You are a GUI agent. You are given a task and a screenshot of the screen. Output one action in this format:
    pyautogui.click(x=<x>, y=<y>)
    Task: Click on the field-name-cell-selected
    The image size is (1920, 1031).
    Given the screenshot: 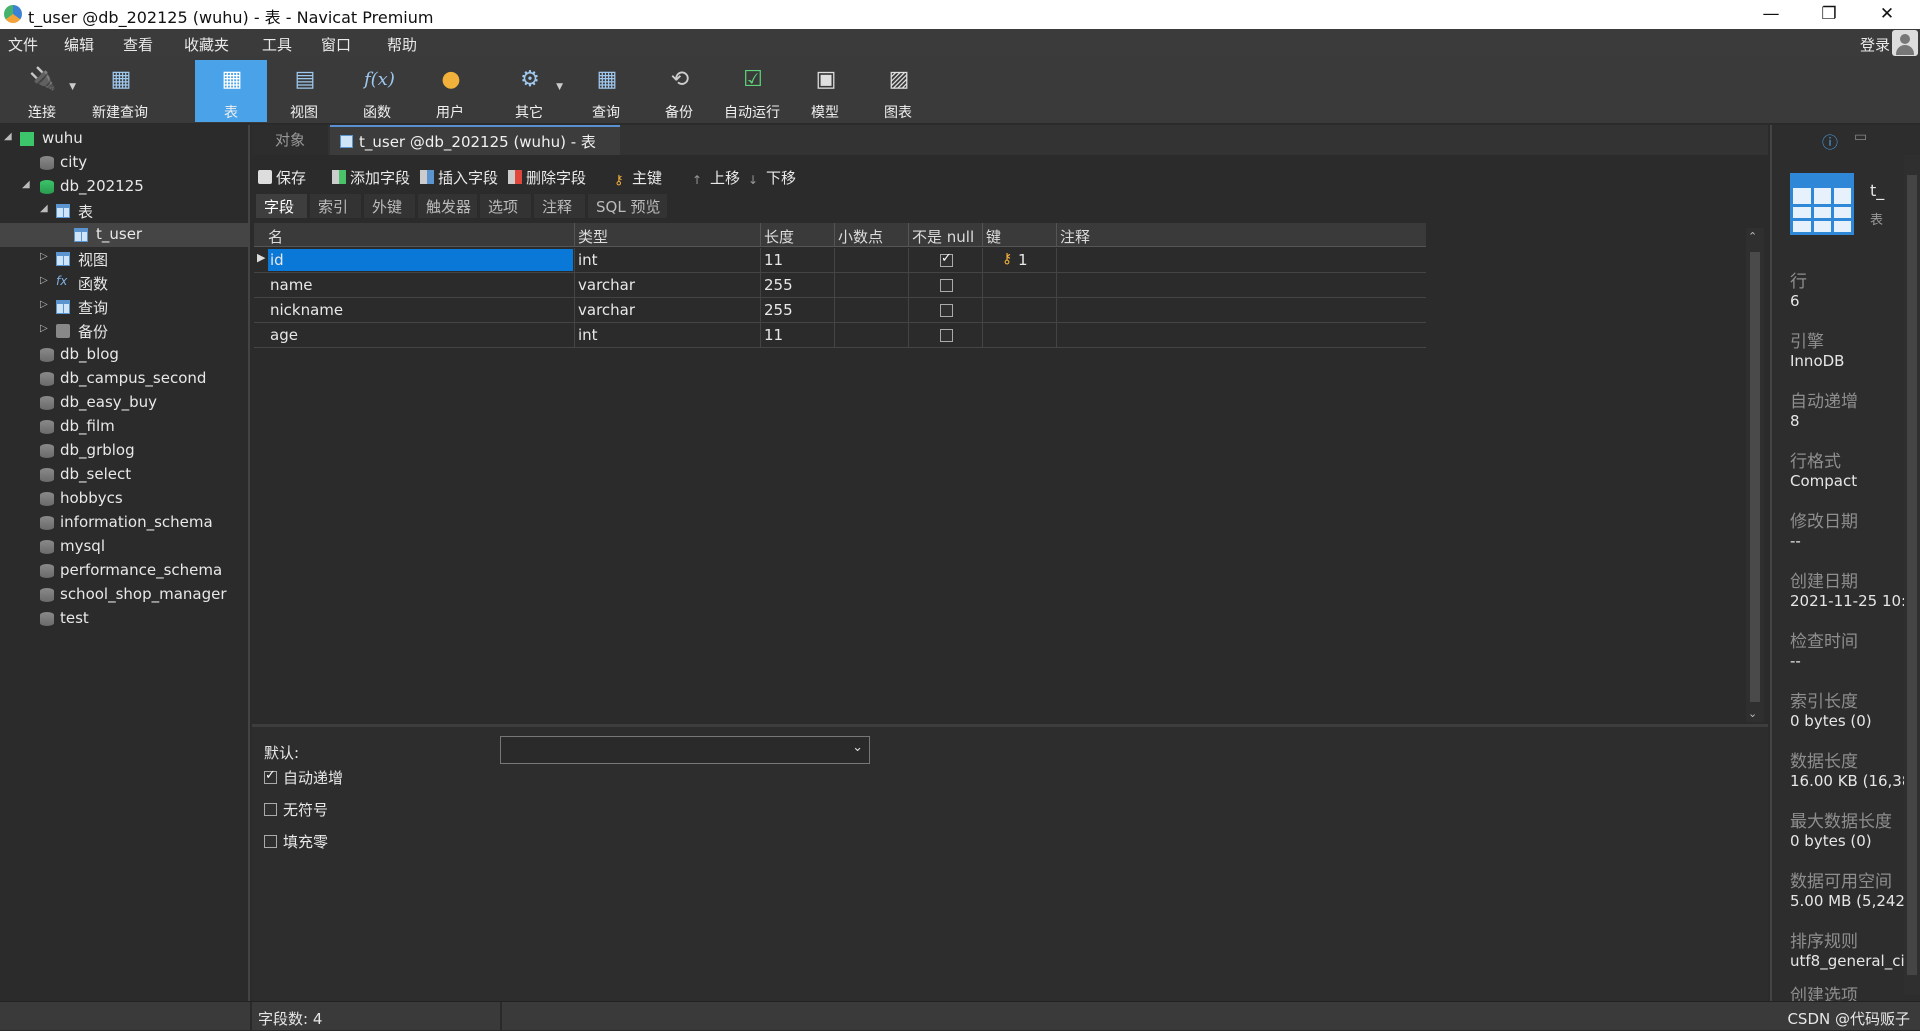 What is the action you would take?
    pyautogui.click(x=420, y=260)
    